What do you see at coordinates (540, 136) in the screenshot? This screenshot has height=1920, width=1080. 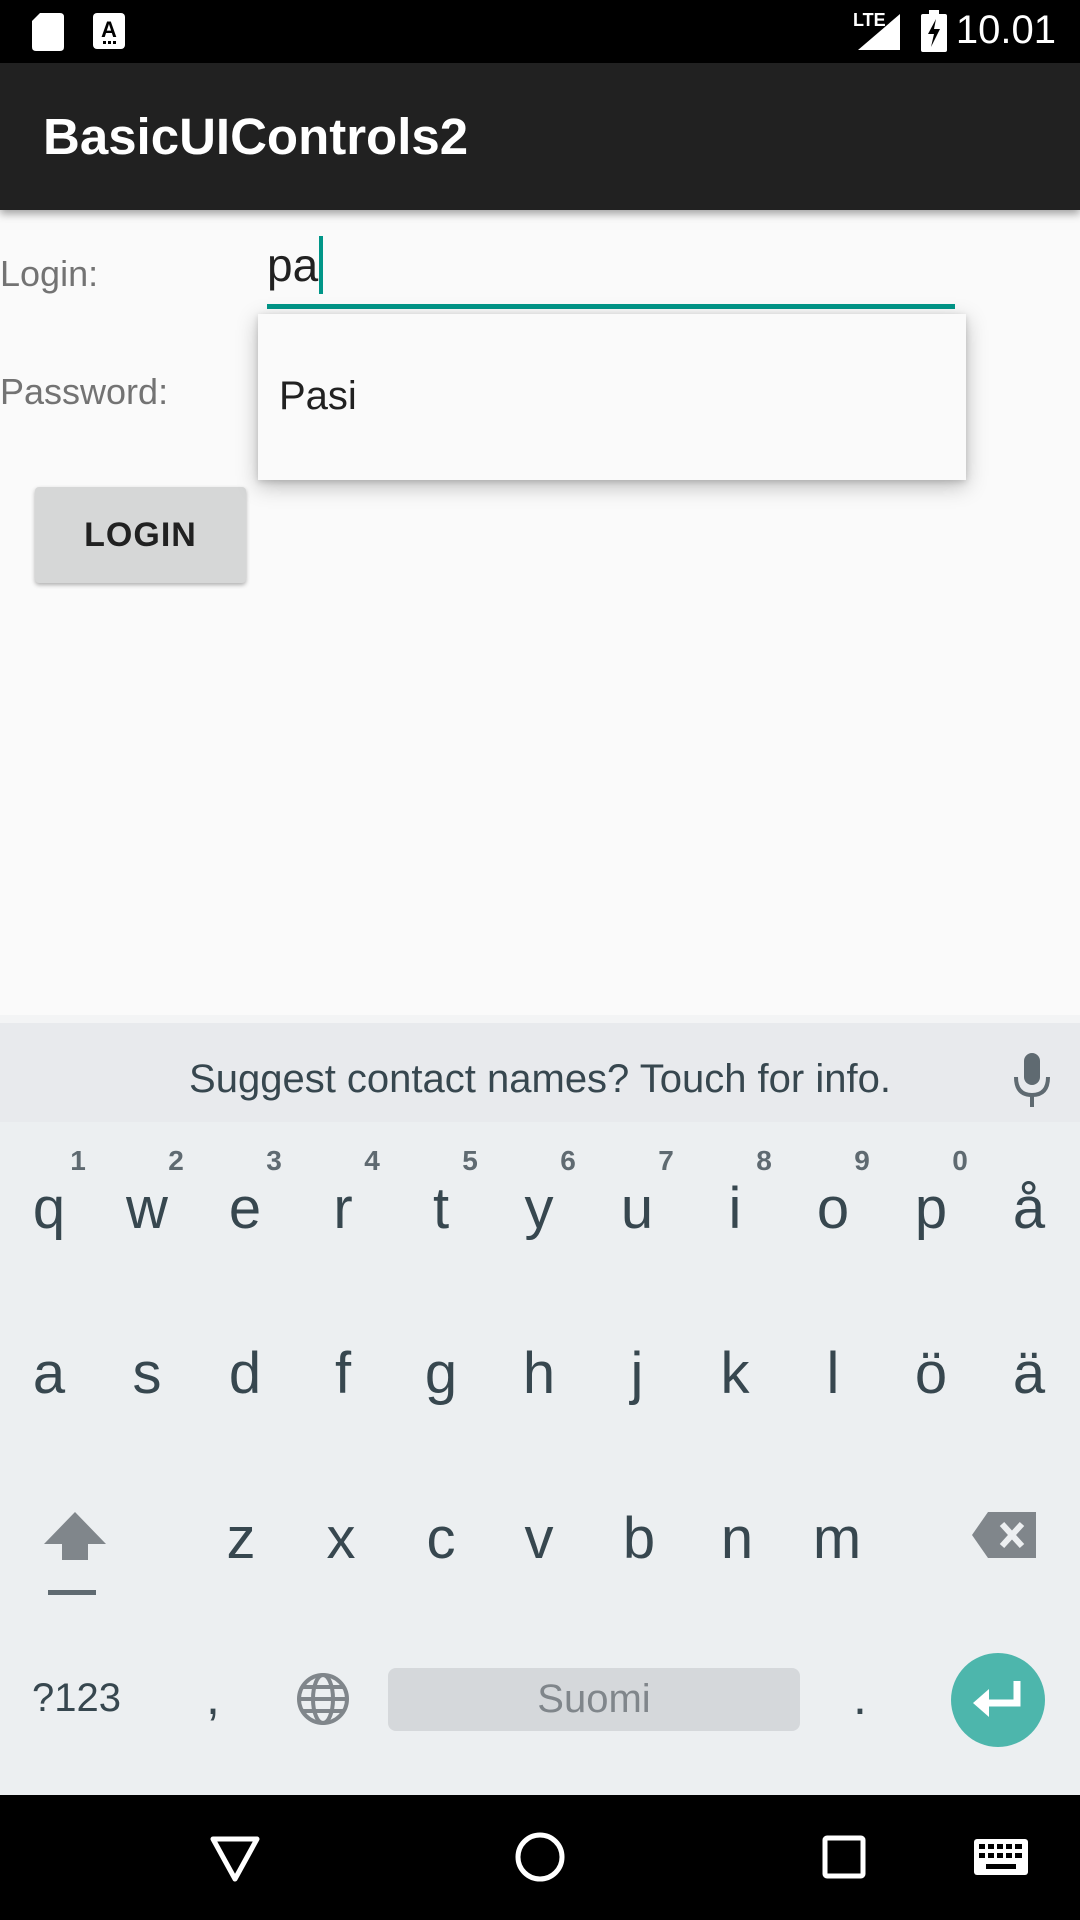 I see `app-bar: BasicUIControls2` at bounding box center [540, 136].